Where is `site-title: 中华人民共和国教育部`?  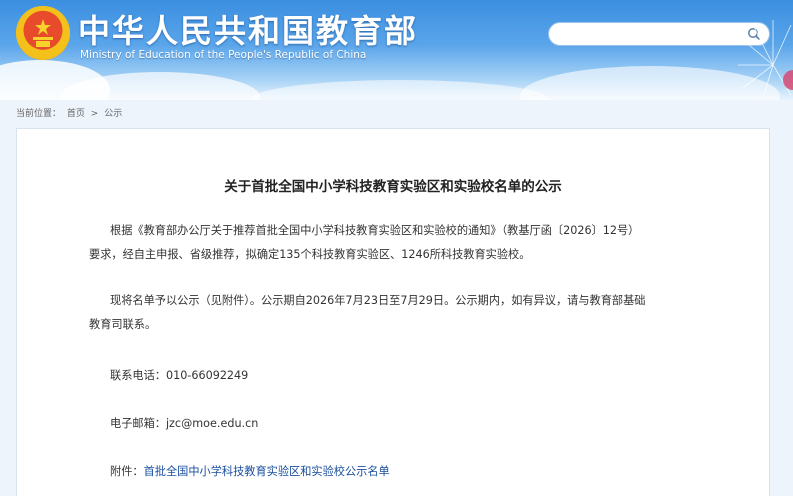
site-title: 中华人民共和国教育部 is located at coordinates (248, 29).